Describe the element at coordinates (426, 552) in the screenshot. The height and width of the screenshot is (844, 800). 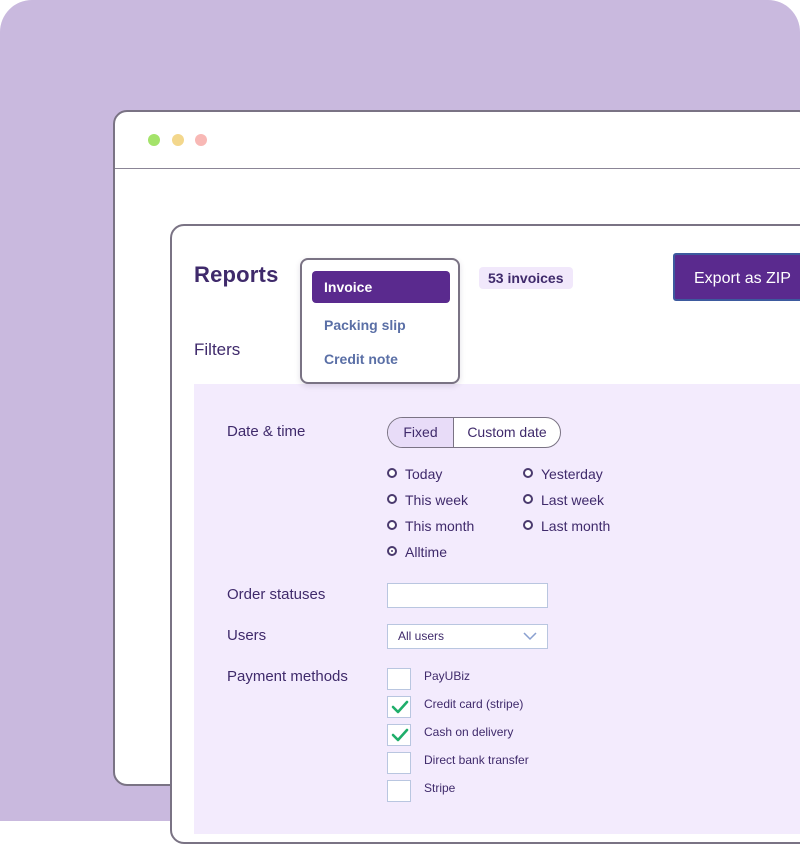
I see `radio-label: Alltime` at that location.